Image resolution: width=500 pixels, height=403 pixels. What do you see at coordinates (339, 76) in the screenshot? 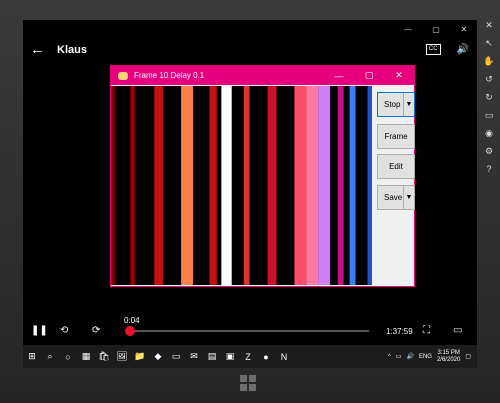
I see `gif-minimize-button: —` at bounding box center [339, 76].